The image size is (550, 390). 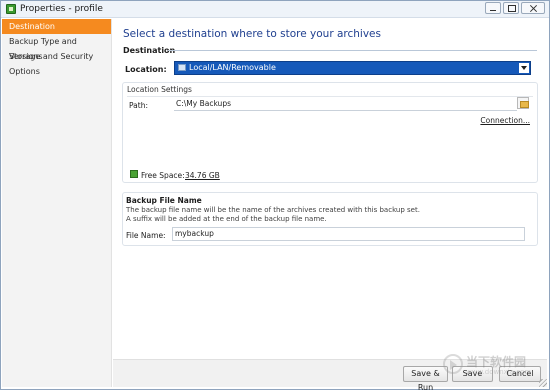 What do you see at coordinates (493, 8) in the screenshot?
I see `minimize-icon` at bounding box center [493, 8].